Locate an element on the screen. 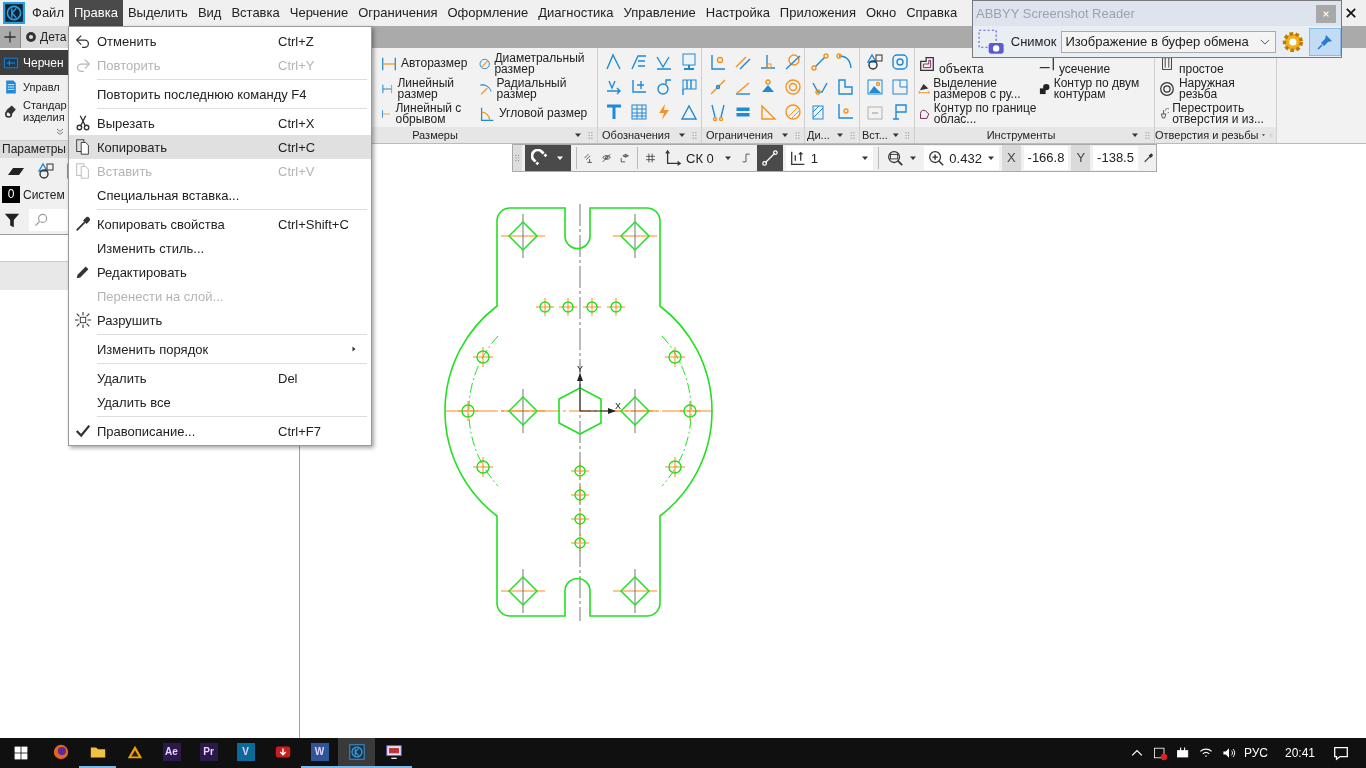 The image size is (1366, 768). command-button: Радиальный размер is located at coordinates (536, 88).